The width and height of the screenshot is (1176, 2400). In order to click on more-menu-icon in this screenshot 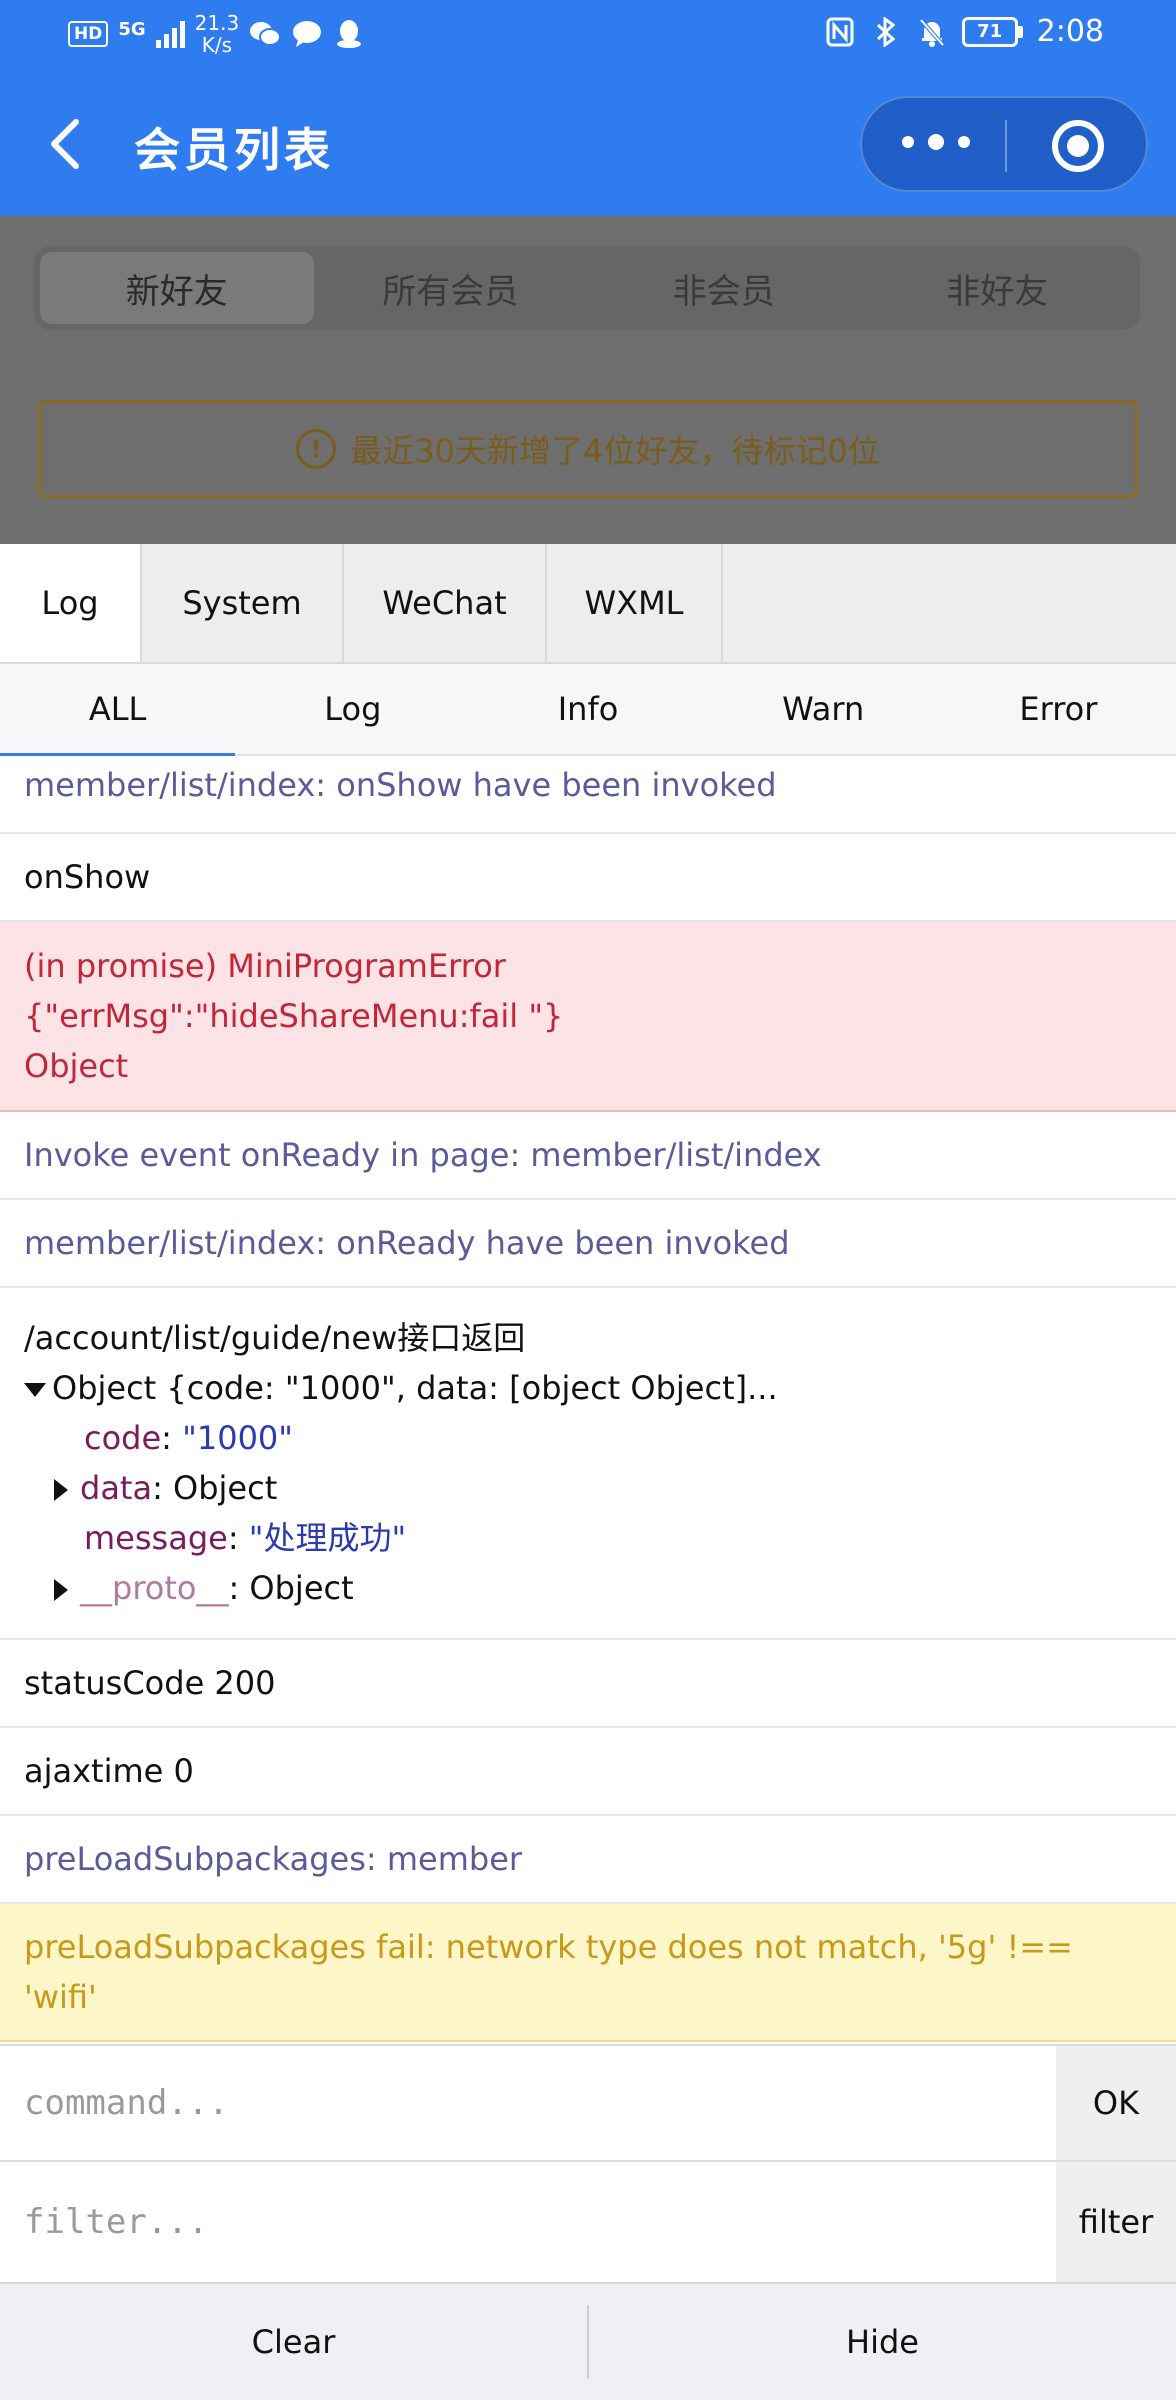, I will do `click(936, 142)`.